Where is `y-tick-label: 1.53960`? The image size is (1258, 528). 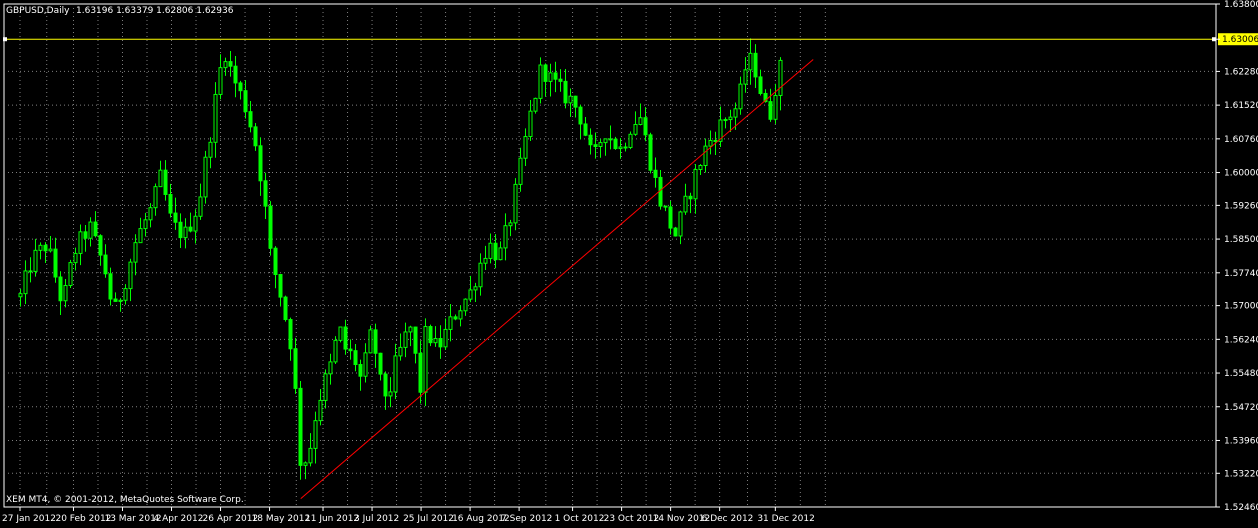
y-tick-label: 1.53960 is located at coordinates (1241, 441).